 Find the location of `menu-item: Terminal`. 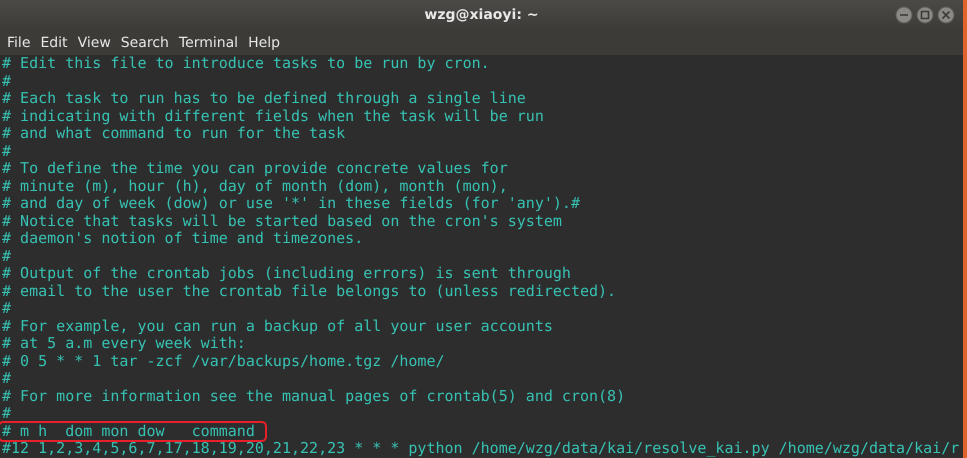

menu-item: Terminal is located at coordinates (209, 42).